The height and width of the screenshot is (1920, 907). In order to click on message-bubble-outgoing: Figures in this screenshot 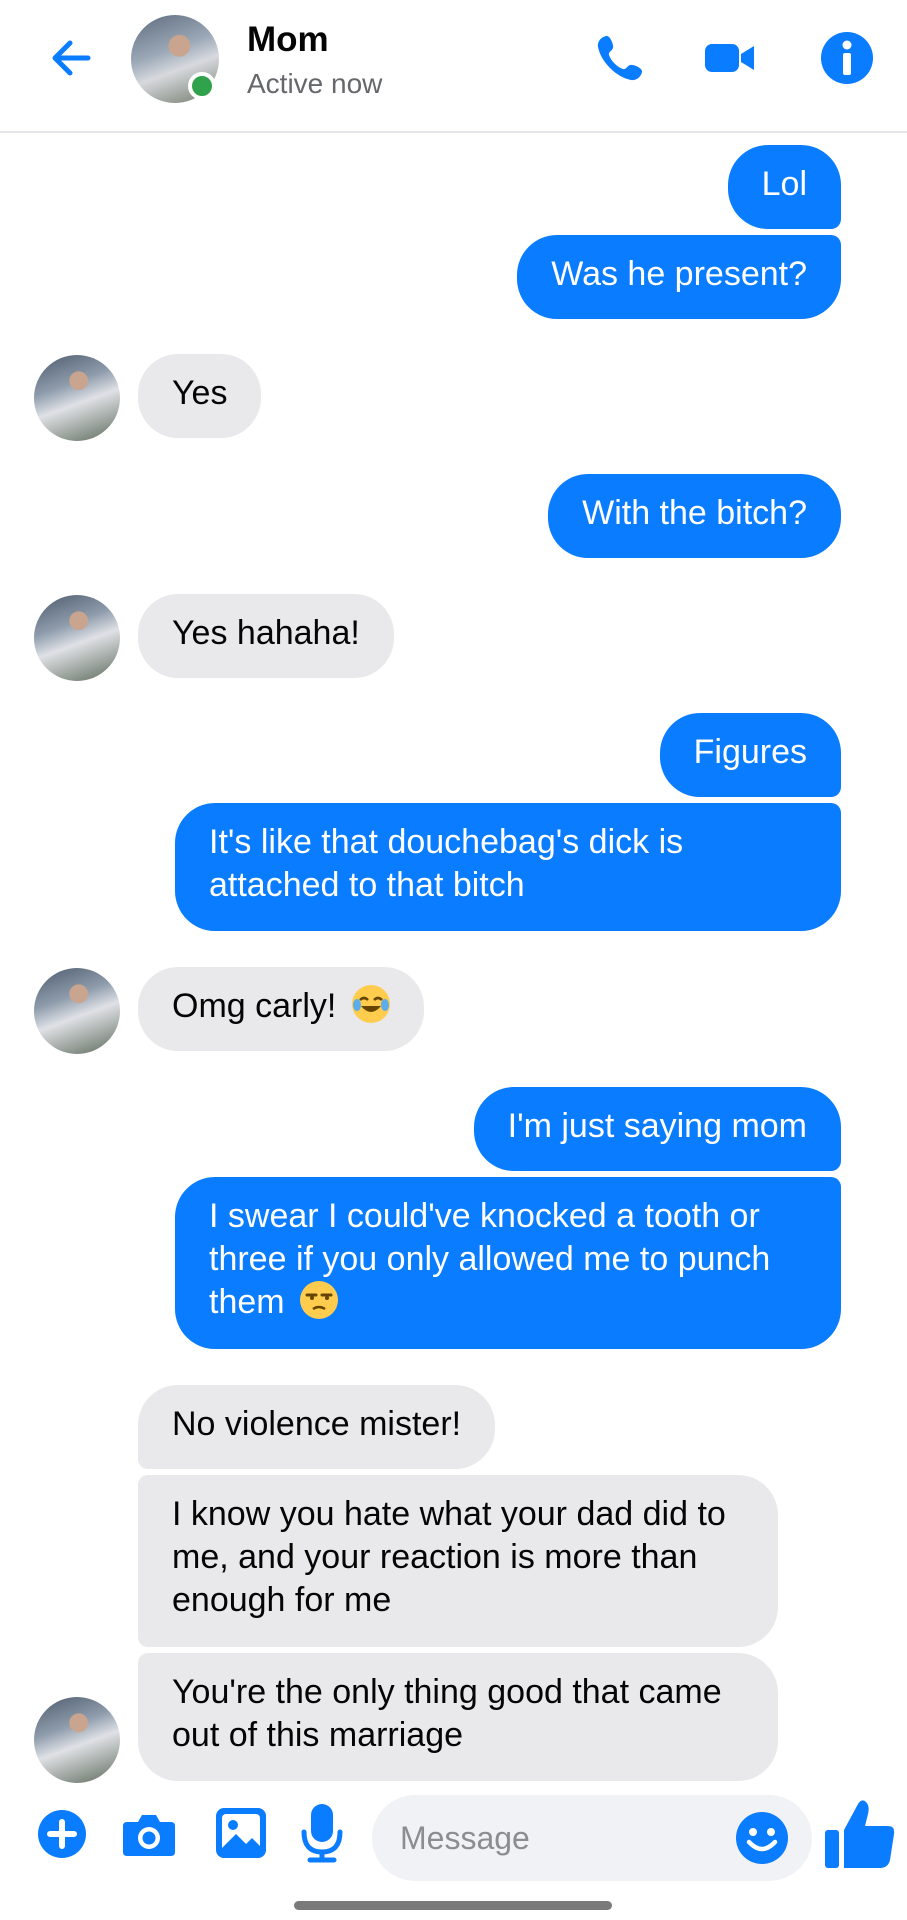, I will do `click(750, 755)`.